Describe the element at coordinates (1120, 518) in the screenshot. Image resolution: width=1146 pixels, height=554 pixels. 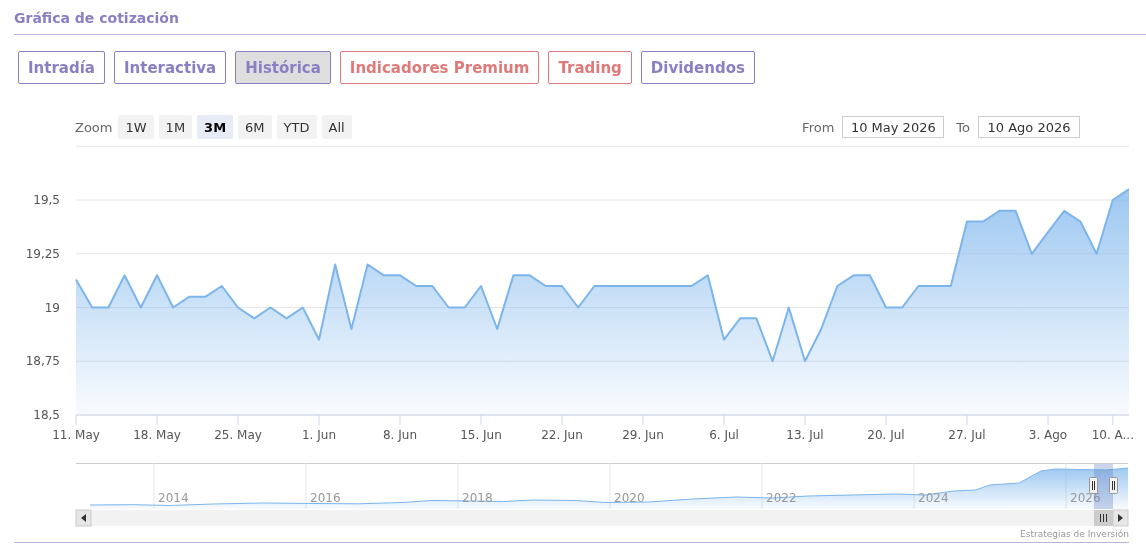
I see `scroll-right-button` at that location.